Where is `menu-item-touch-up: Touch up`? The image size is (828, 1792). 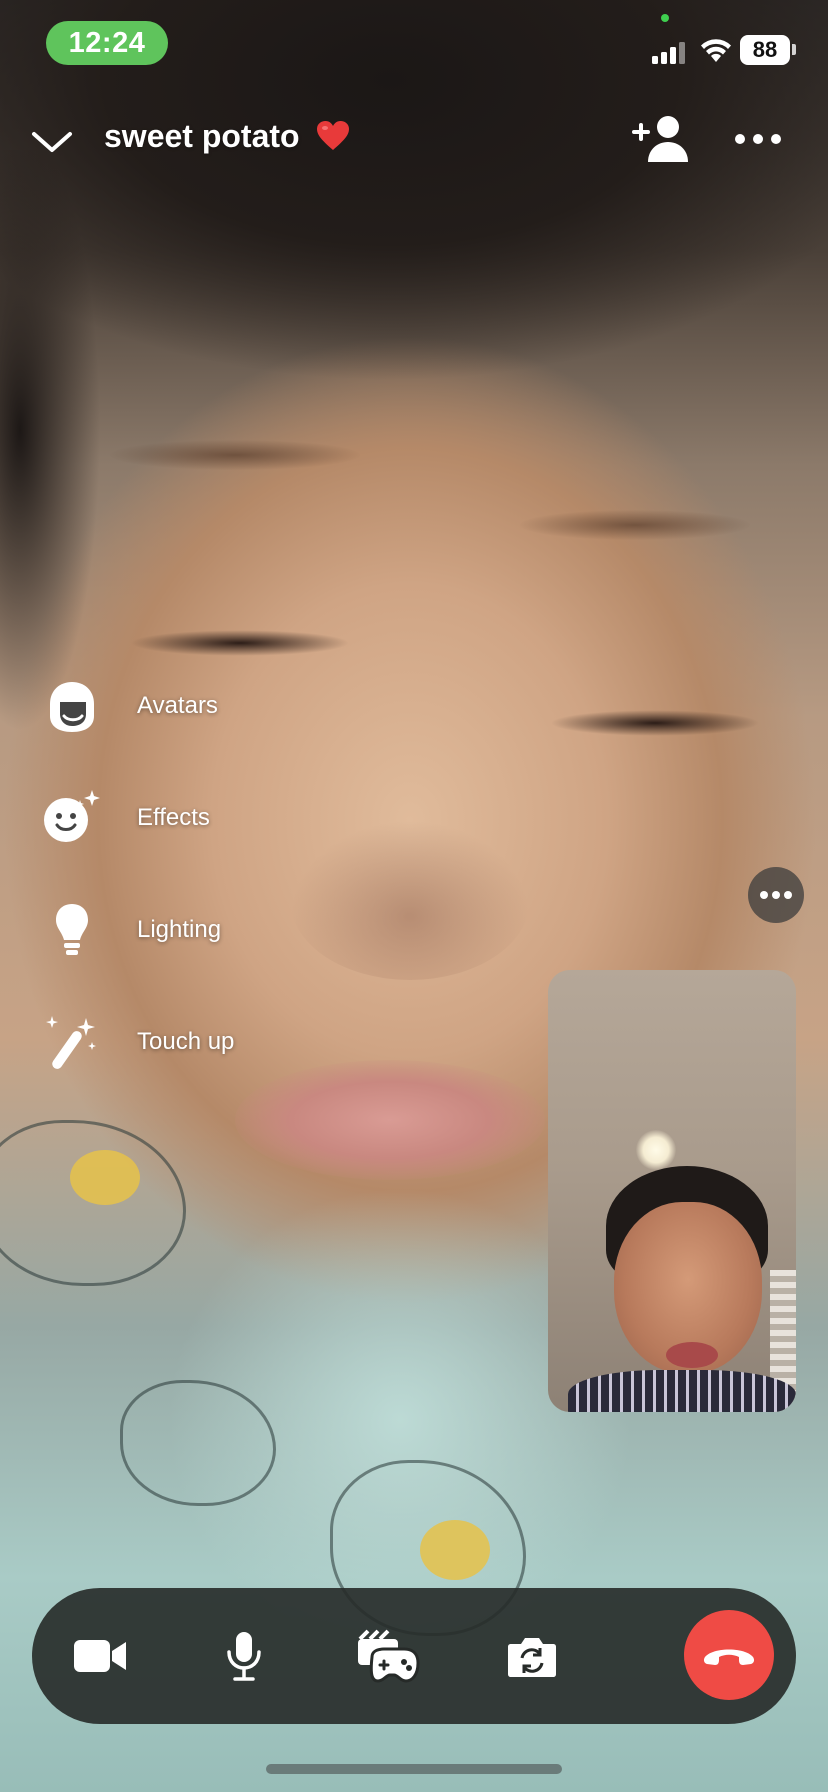
menu-item-touch-up: Touch up is located at coordinates (138, 1042).